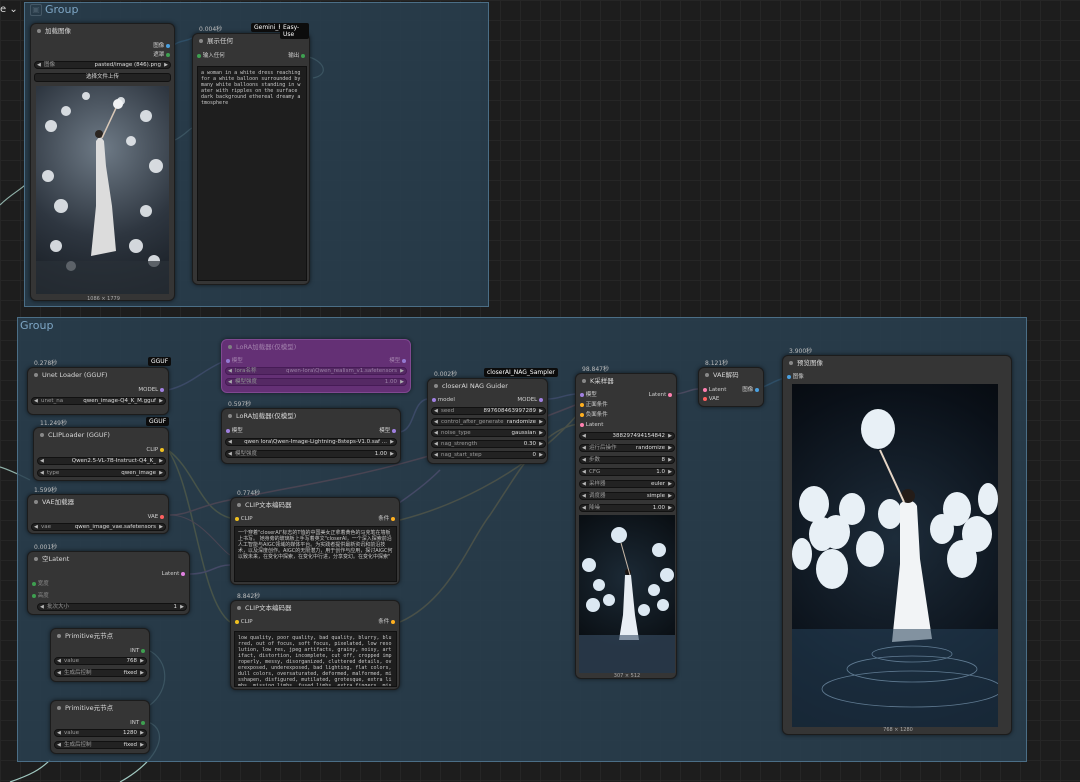 The height and width of the screenshot is (782, 1080). Describe the element at coordinates (443, 400) in the screenshot. I see `input-model: model` at that location.